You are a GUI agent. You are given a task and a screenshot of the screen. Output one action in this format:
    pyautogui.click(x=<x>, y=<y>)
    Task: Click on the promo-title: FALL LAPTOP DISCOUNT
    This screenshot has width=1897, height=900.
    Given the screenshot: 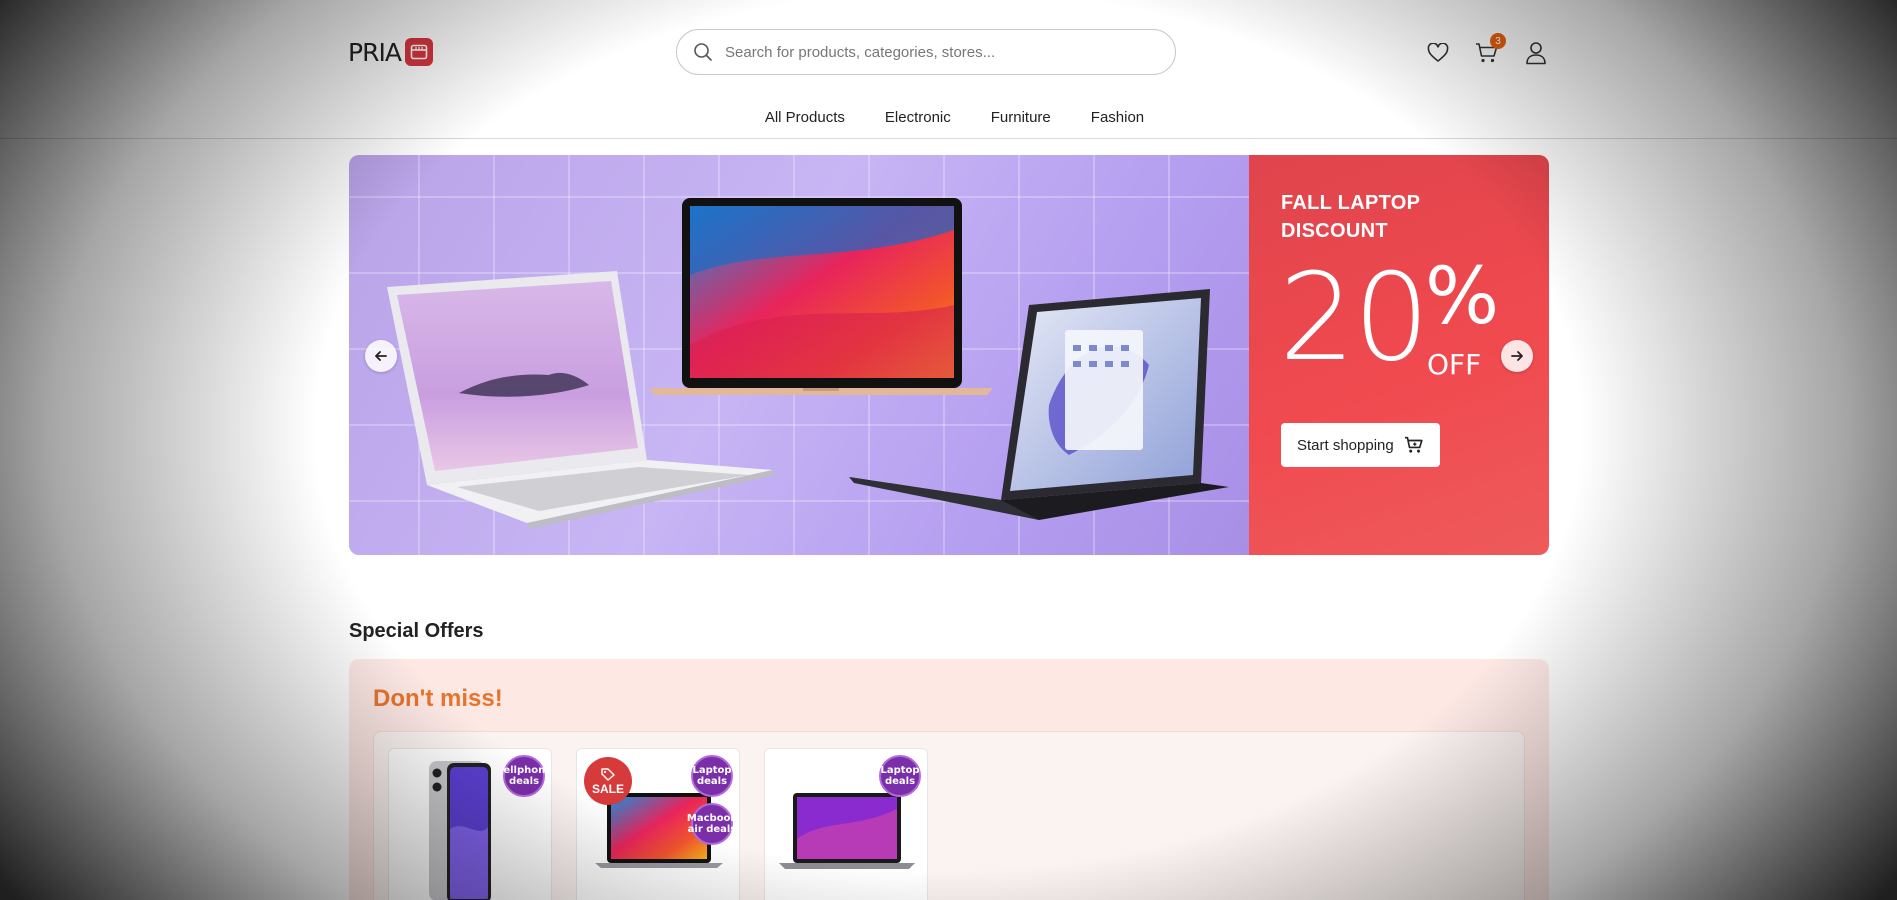 What is the action you would take?
    pyautogui.click(x=1350, y=217)
    